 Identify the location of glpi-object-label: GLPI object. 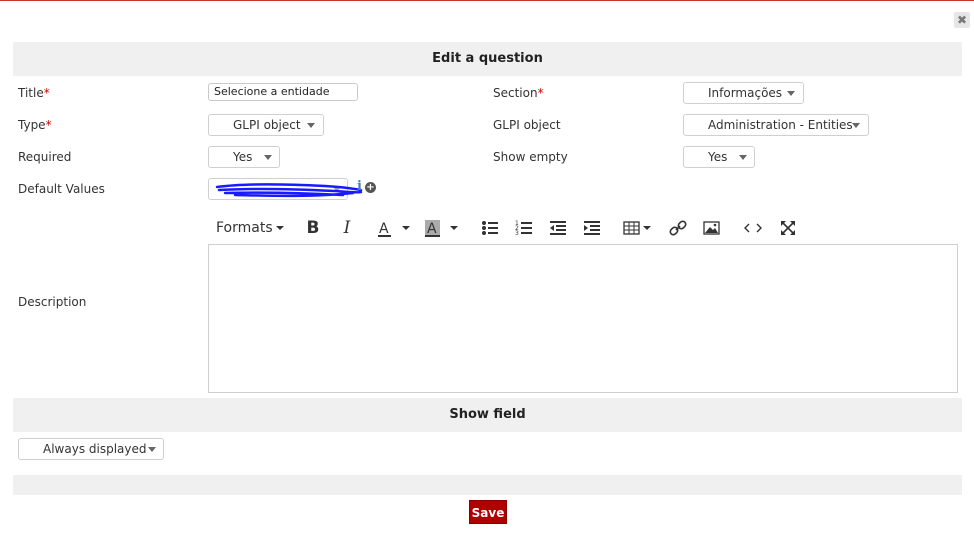
(527, 125).